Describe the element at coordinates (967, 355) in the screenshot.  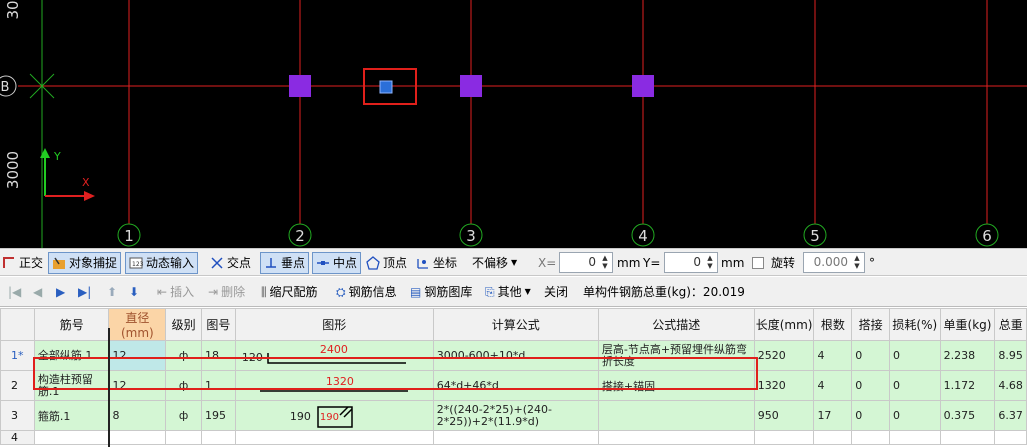
I see `cell-unit-weight: 2.238` at that location.